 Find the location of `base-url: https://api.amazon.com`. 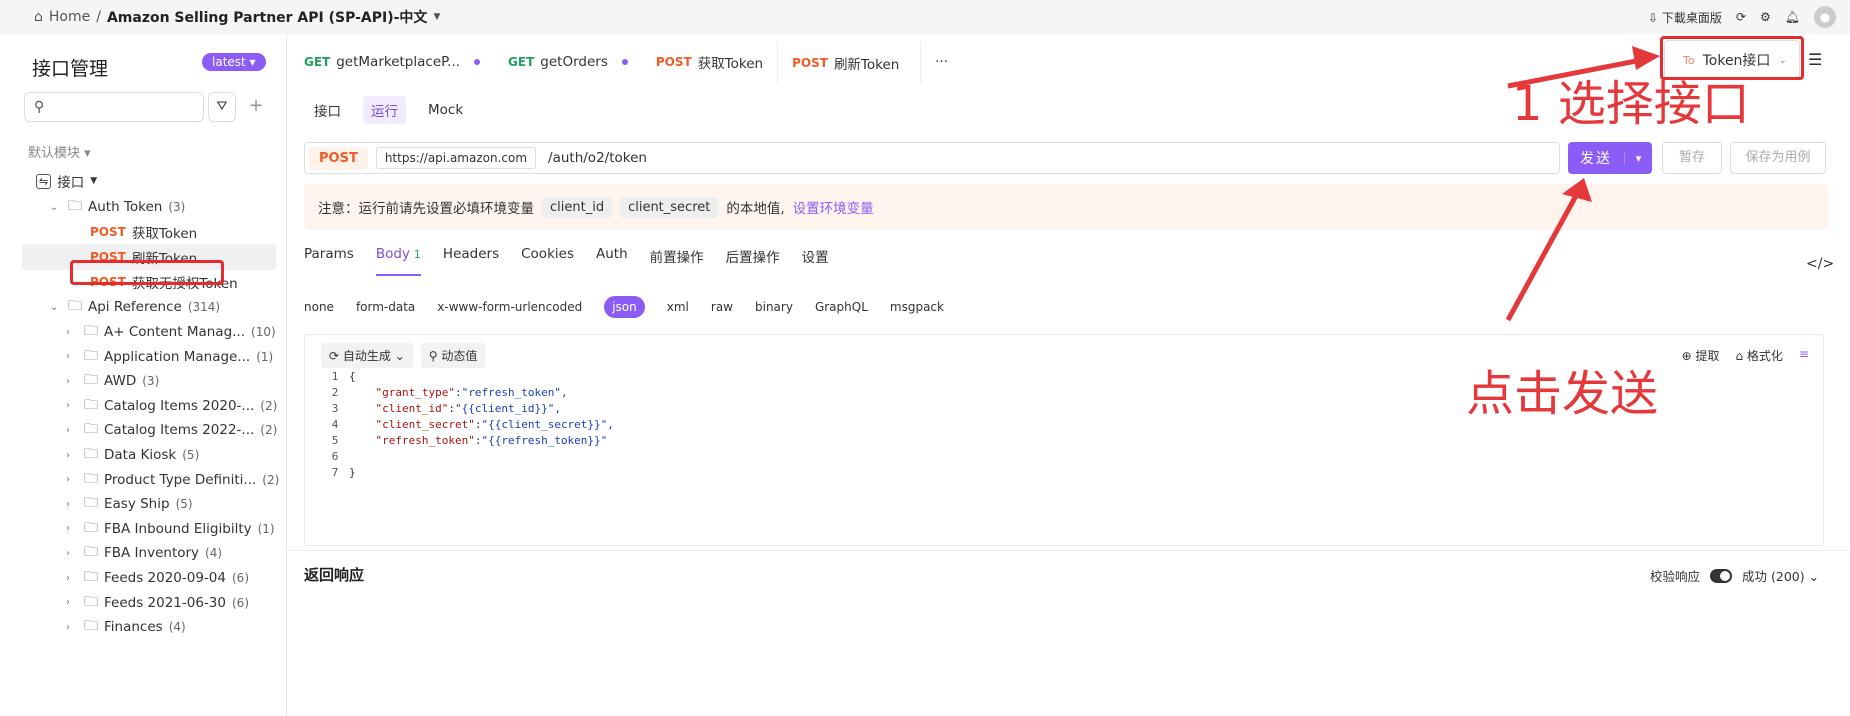

base-url: https://api.amazon.com is located at coordinates (456, 158).